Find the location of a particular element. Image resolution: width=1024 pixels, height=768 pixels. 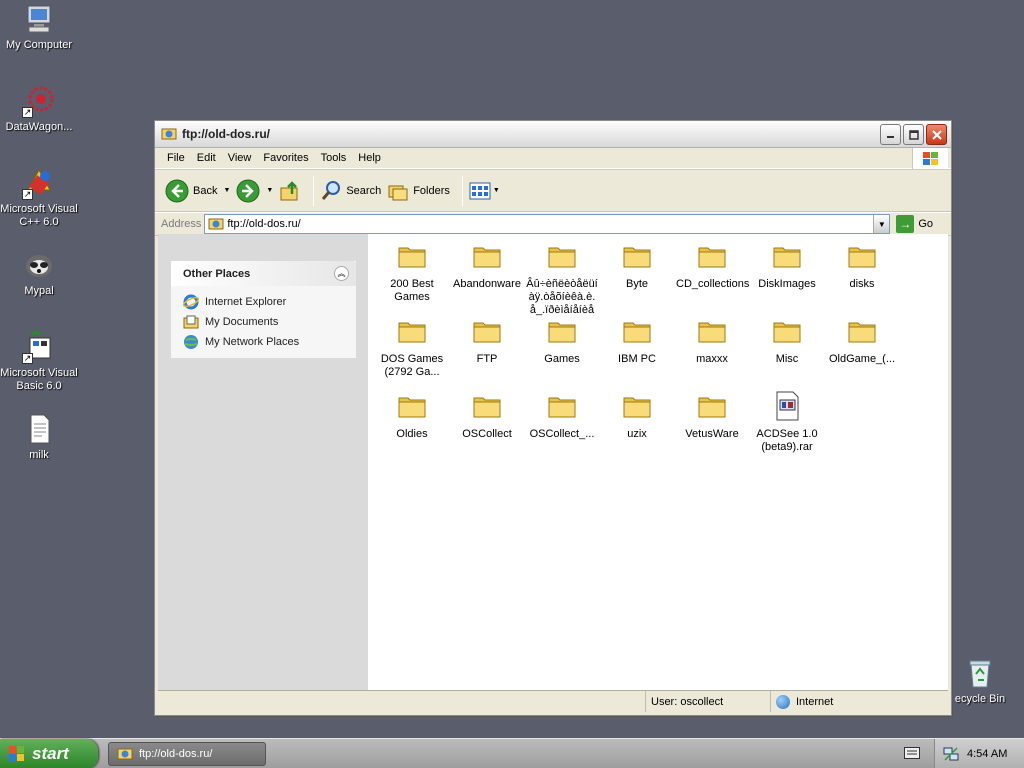

views-dropdown-icon: ▼ is located at coordinates (496, 190).